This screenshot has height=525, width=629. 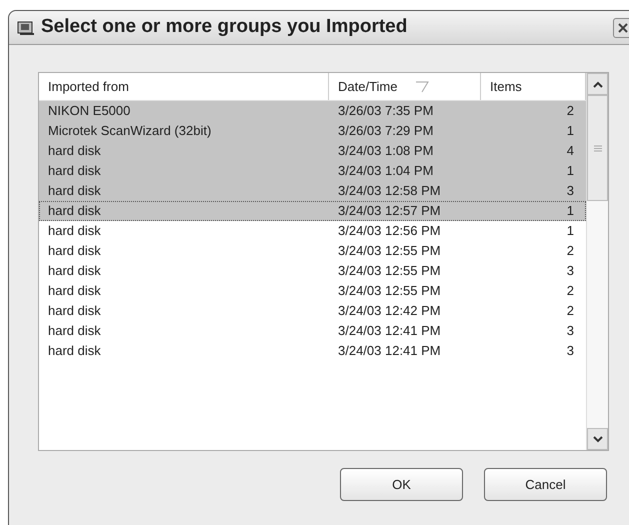 I want to click on column-header: Date/Time, so click(x=405, y=86).